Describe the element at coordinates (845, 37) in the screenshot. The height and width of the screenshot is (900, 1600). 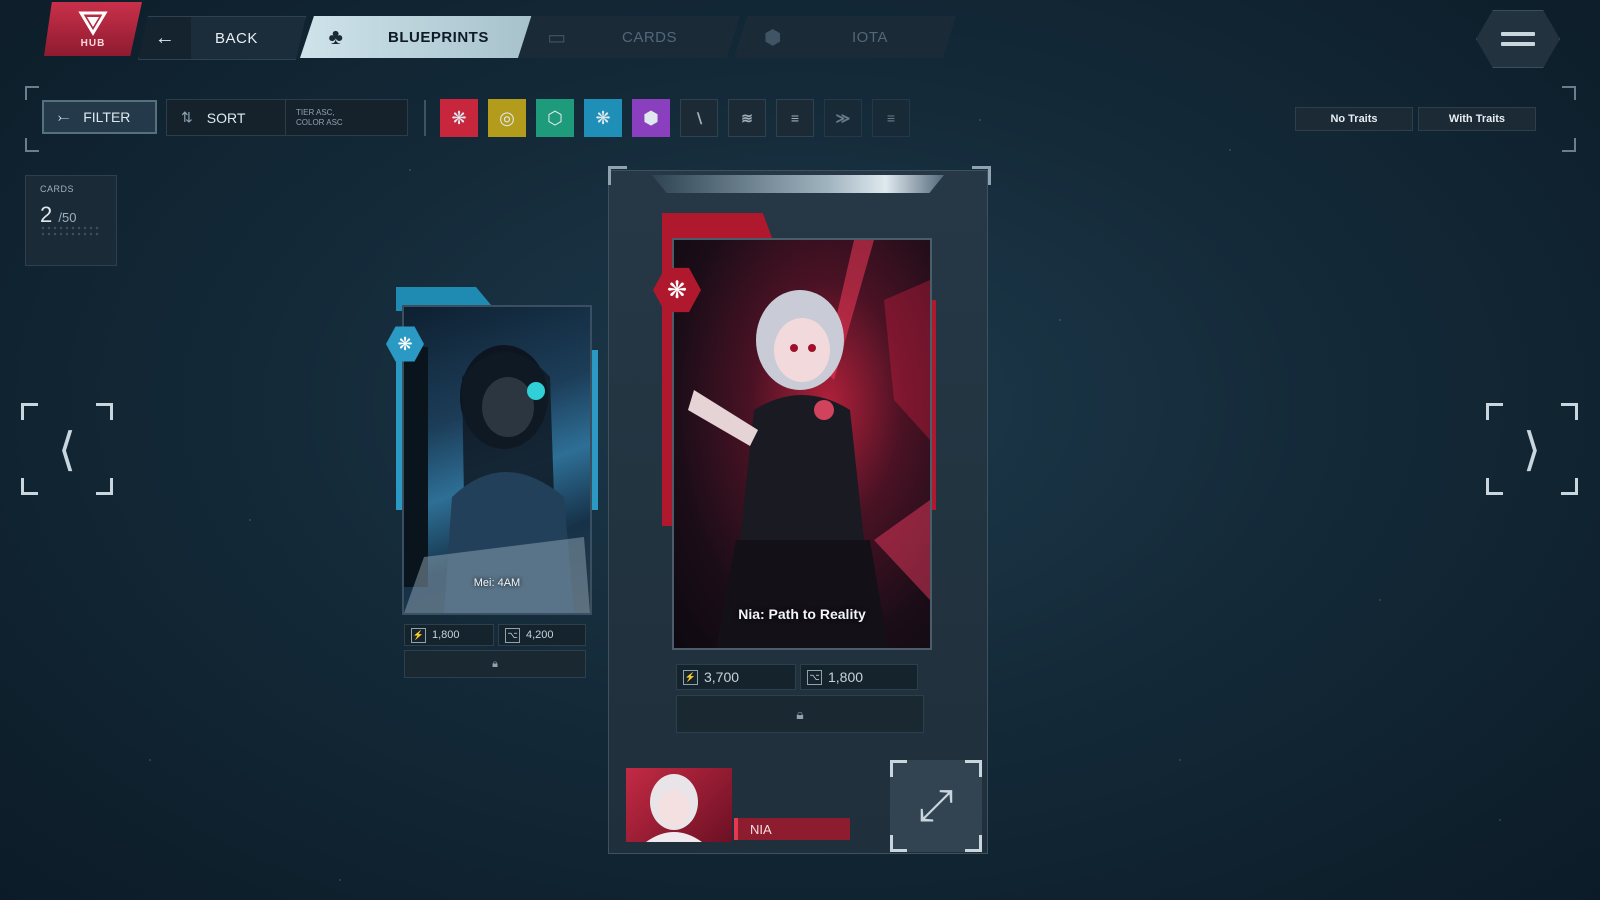
I see `tab-iota: ⬢ IOTA` at that location.